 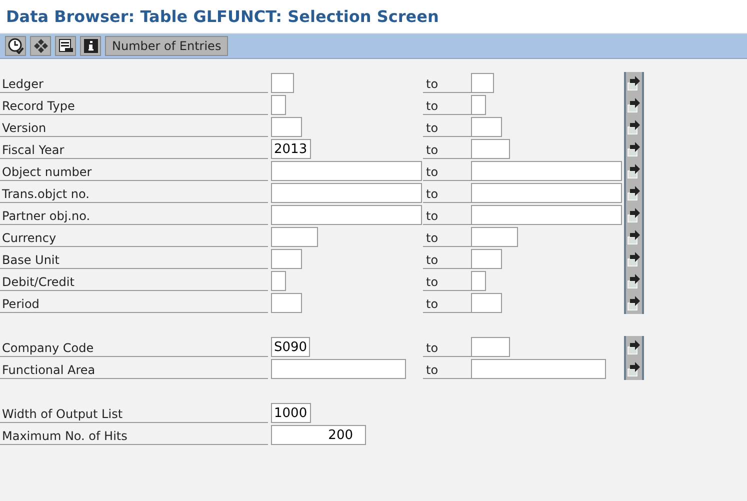 I want to click on input-field: 1000, so click(x=291, y=413).